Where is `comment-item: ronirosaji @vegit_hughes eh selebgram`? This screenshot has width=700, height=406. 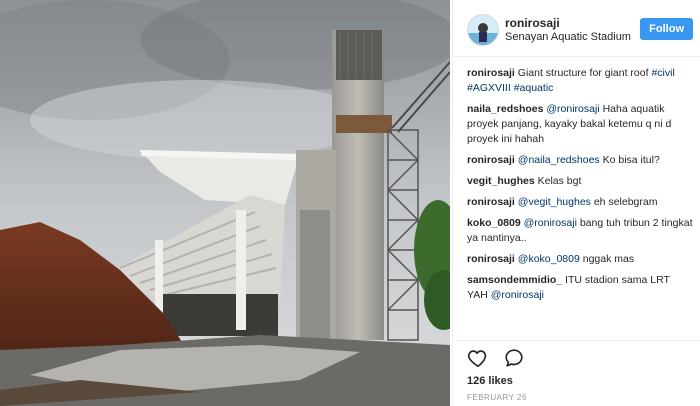
comment-item: ronirosaji @vegit_hughes eh selebgram is located at coordinates (580, 202).